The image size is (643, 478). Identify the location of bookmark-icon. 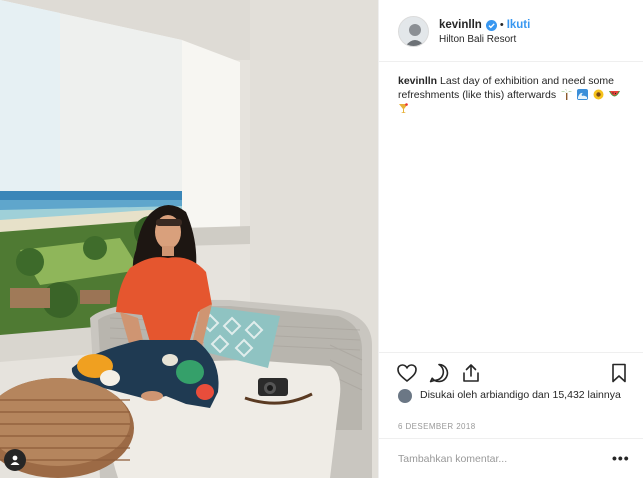
(619, 373).